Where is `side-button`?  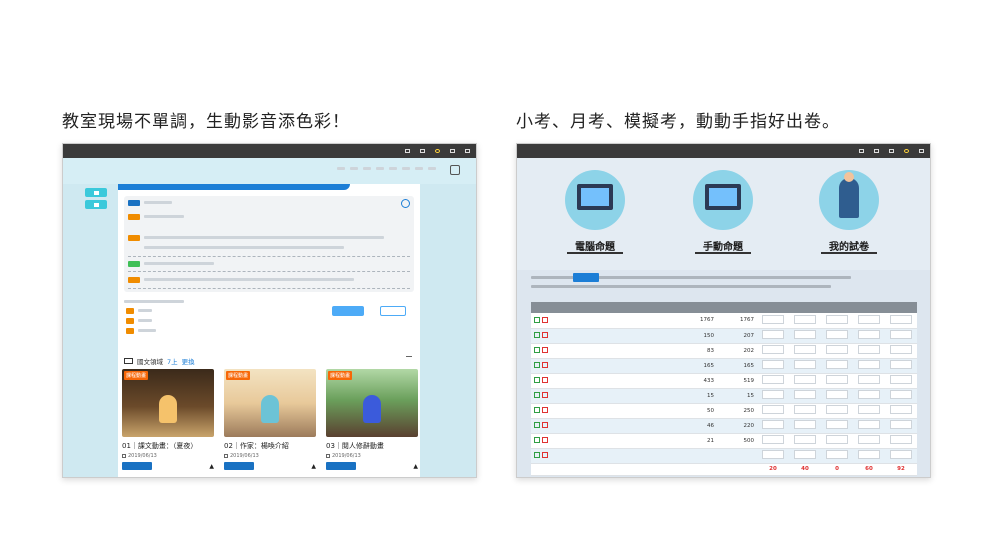 side-button is located at coordinates (96, 204).